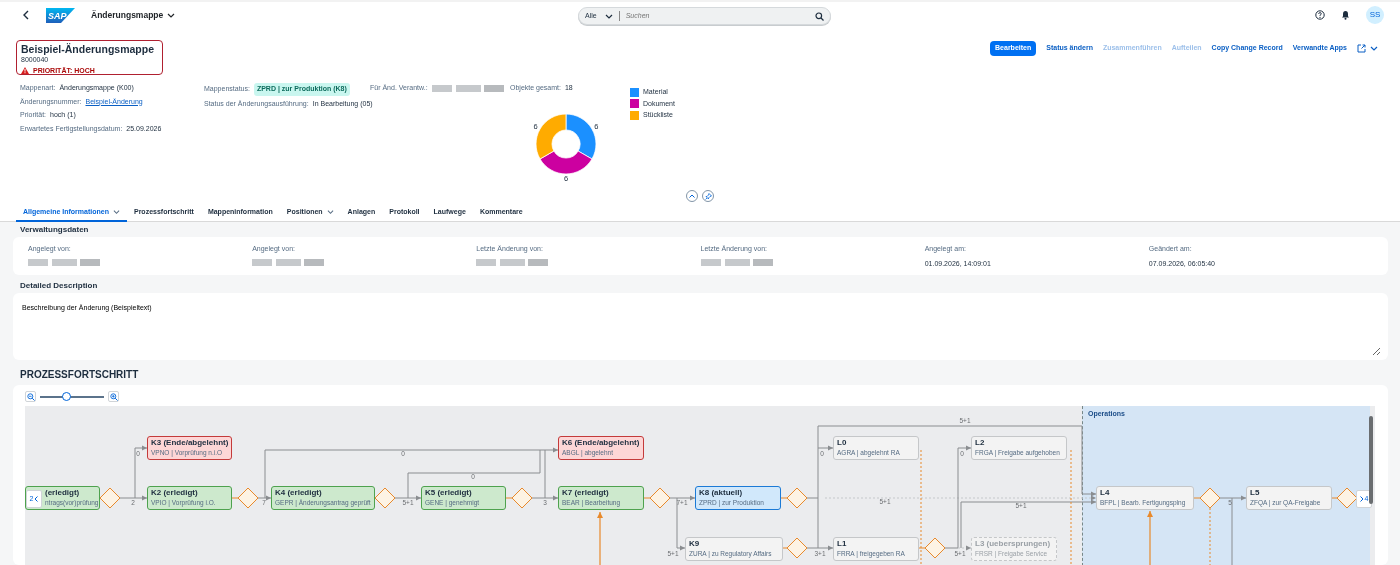 Image resolution: width=1400 pixels, height=565 pixels. I want to click on pin-icon, so click(708, 196).